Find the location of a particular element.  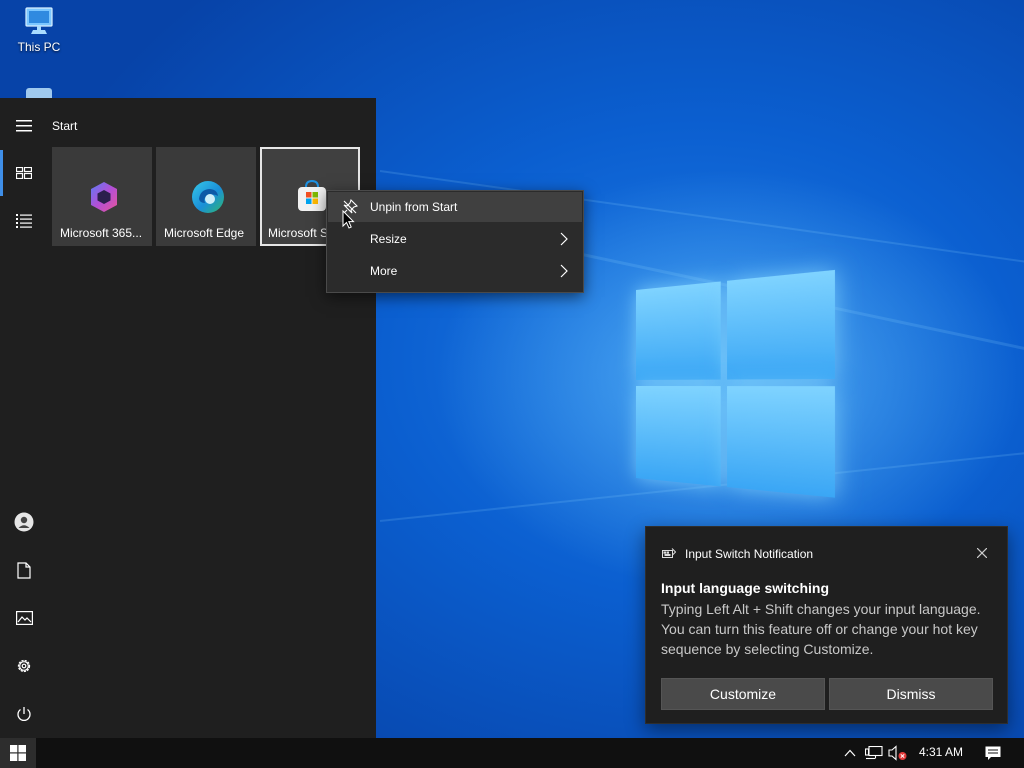

menu-item-label: Unpin from Start is located at coordinates (414, 207).